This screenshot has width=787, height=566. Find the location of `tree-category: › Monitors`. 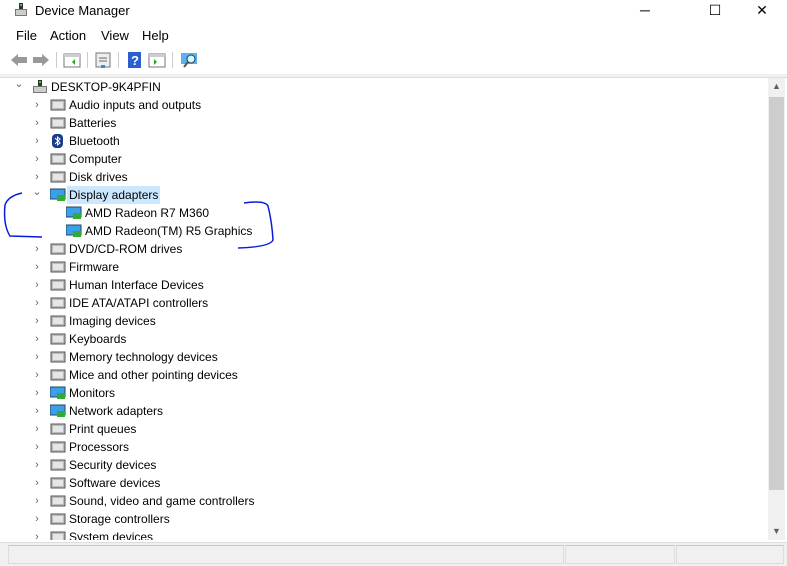

tree-category: › Monitors is located at coordinates (384, 393).